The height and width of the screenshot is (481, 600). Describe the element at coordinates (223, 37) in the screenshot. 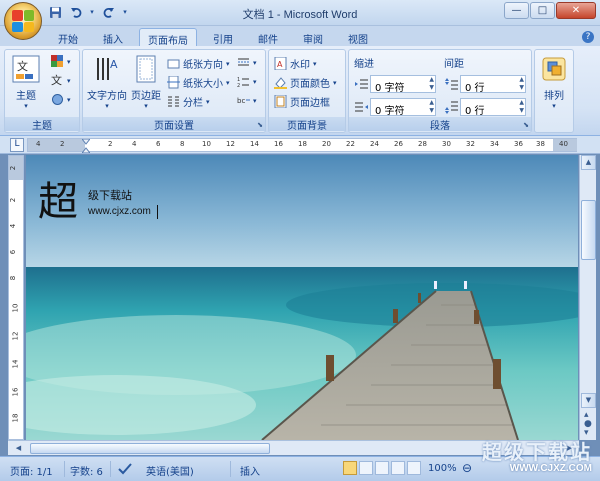

I see `tab-references: 引用` at that location.